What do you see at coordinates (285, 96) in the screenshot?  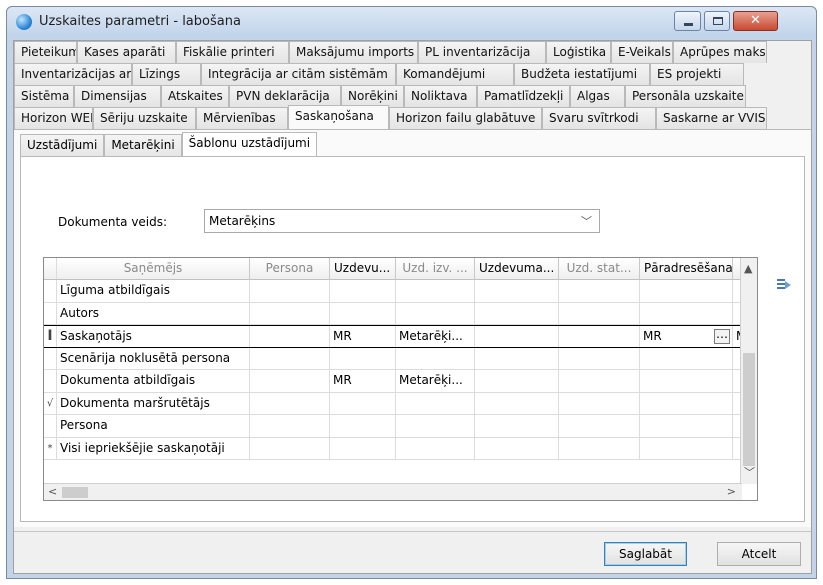 I see `tab-pvn-deklar-cija: PVN deklarācija` at bounding box center [285, 96].